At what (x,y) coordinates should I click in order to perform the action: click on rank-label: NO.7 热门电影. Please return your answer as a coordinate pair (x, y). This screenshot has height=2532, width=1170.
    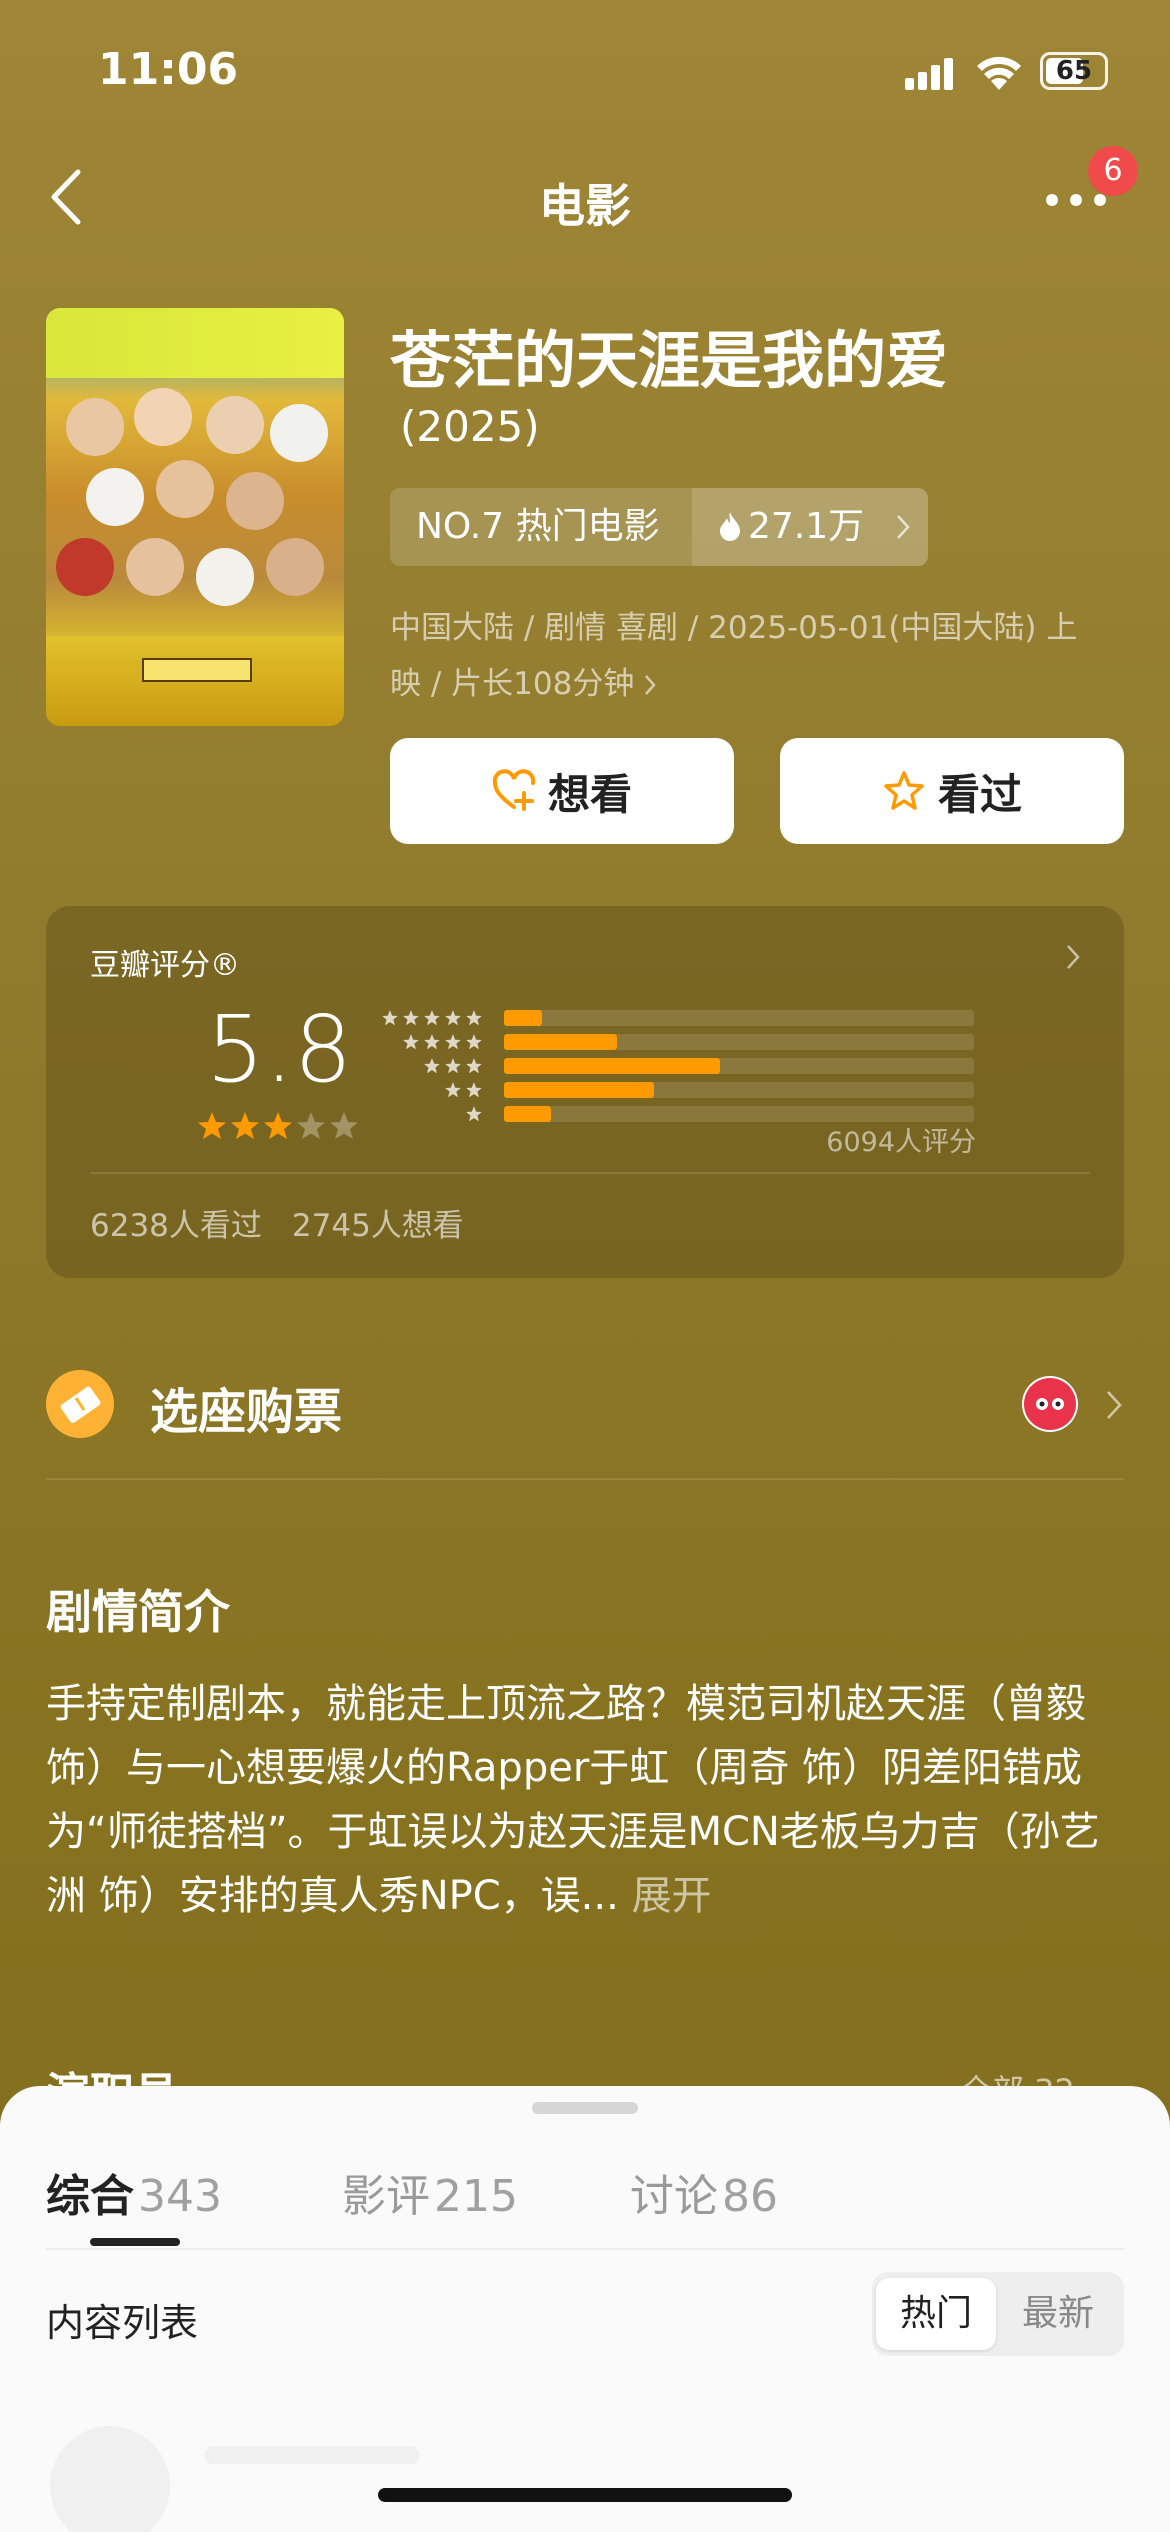
    Looking at the image, I should click on (538, 526).